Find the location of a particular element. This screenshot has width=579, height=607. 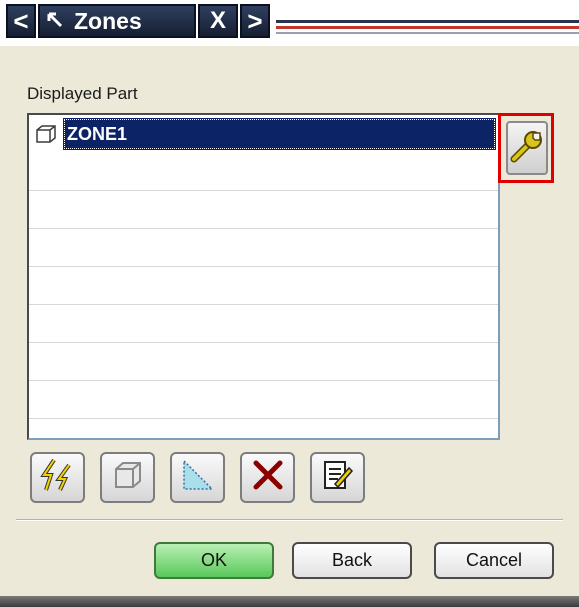

cube-icon is located at coordinates (128, 477).